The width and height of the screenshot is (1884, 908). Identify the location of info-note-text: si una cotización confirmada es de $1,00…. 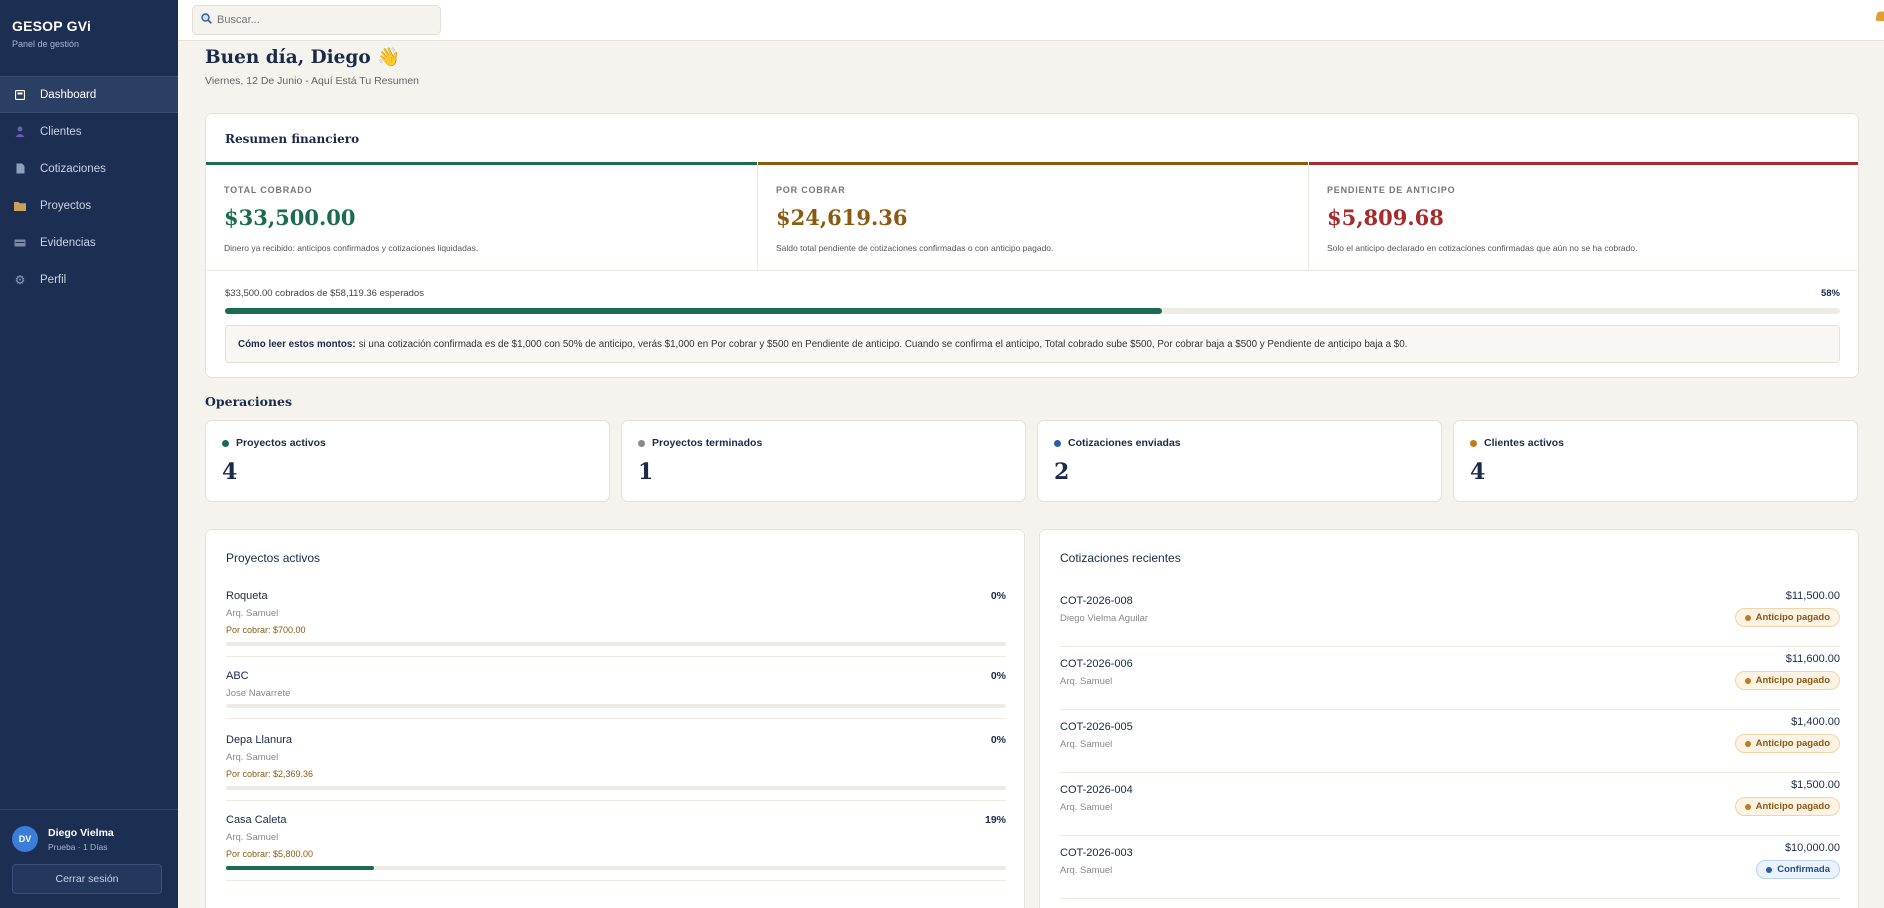
(883, 344).